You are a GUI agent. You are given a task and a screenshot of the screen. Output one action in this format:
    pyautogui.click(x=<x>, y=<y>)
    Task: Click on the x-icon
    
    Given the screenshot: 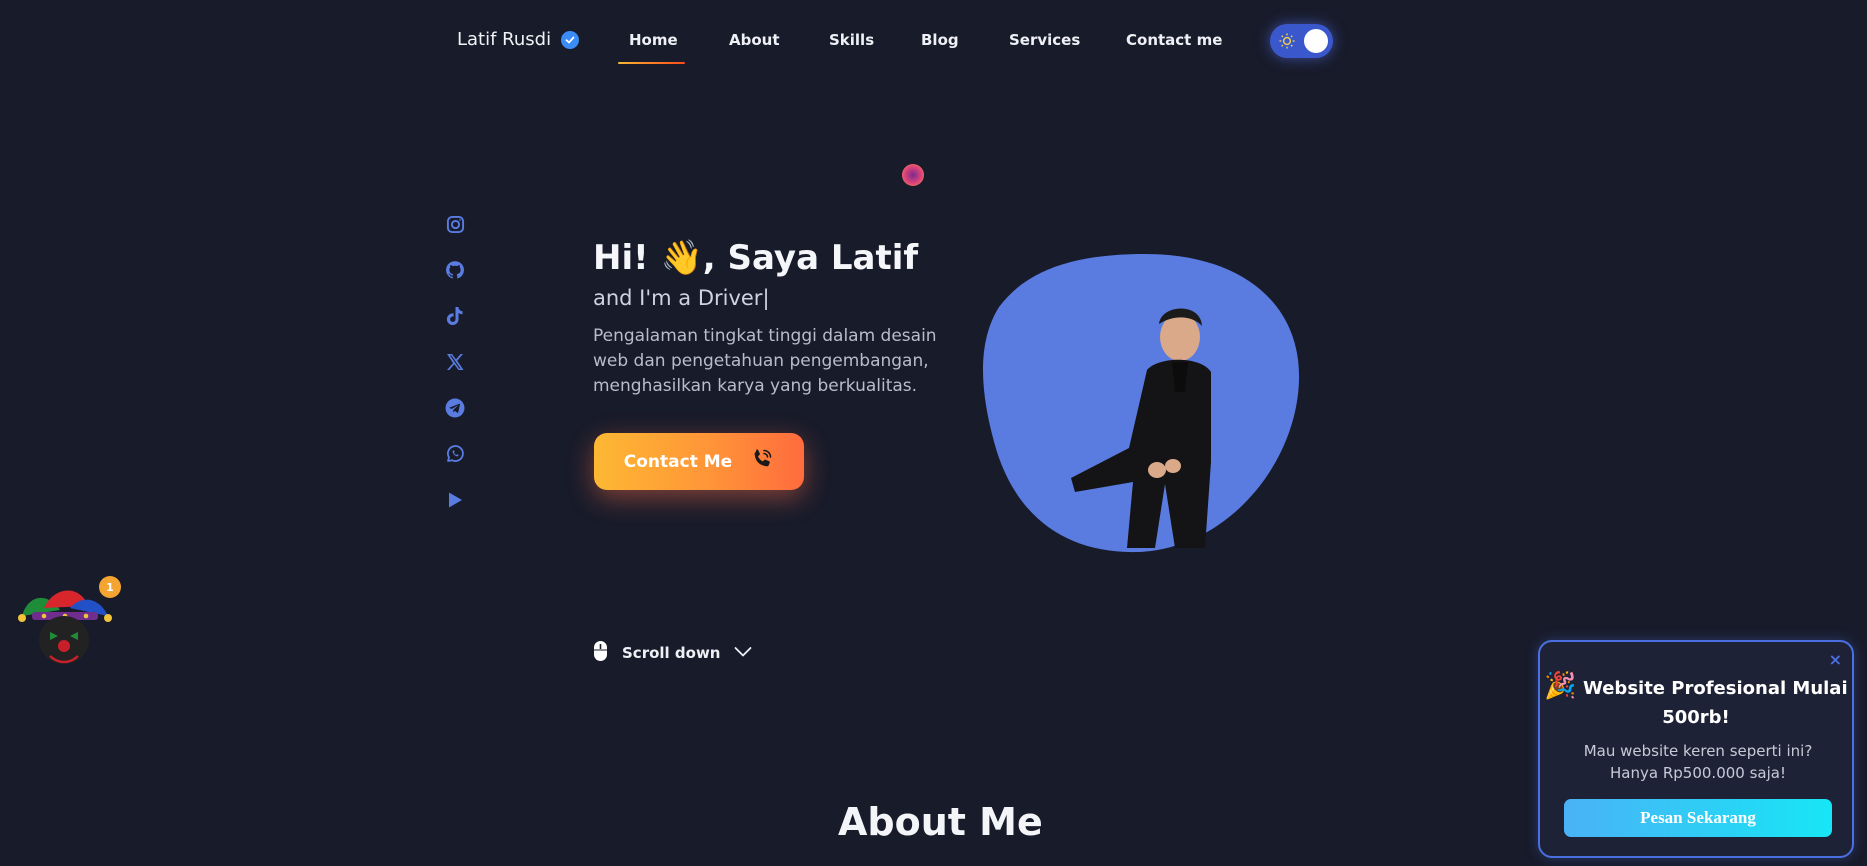 What is the action you would take?
    pyautogui.click(x=455, y=362)
    